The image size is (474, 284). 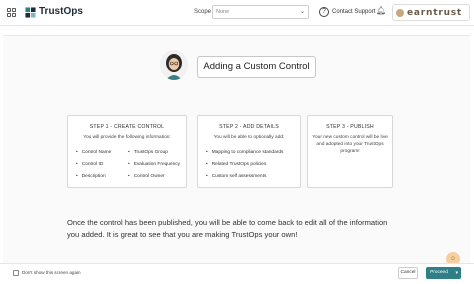 I want to click on scope-value: None, so click(x=223, y=12).